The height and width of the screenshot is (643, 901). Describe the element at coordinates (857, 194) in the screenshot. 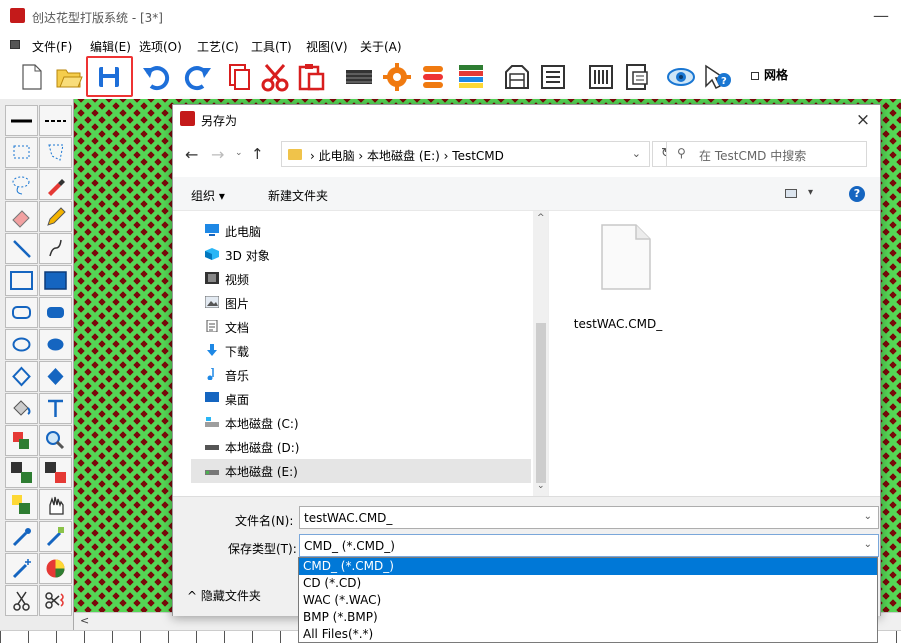

I see `help-icon: ?` at that location.